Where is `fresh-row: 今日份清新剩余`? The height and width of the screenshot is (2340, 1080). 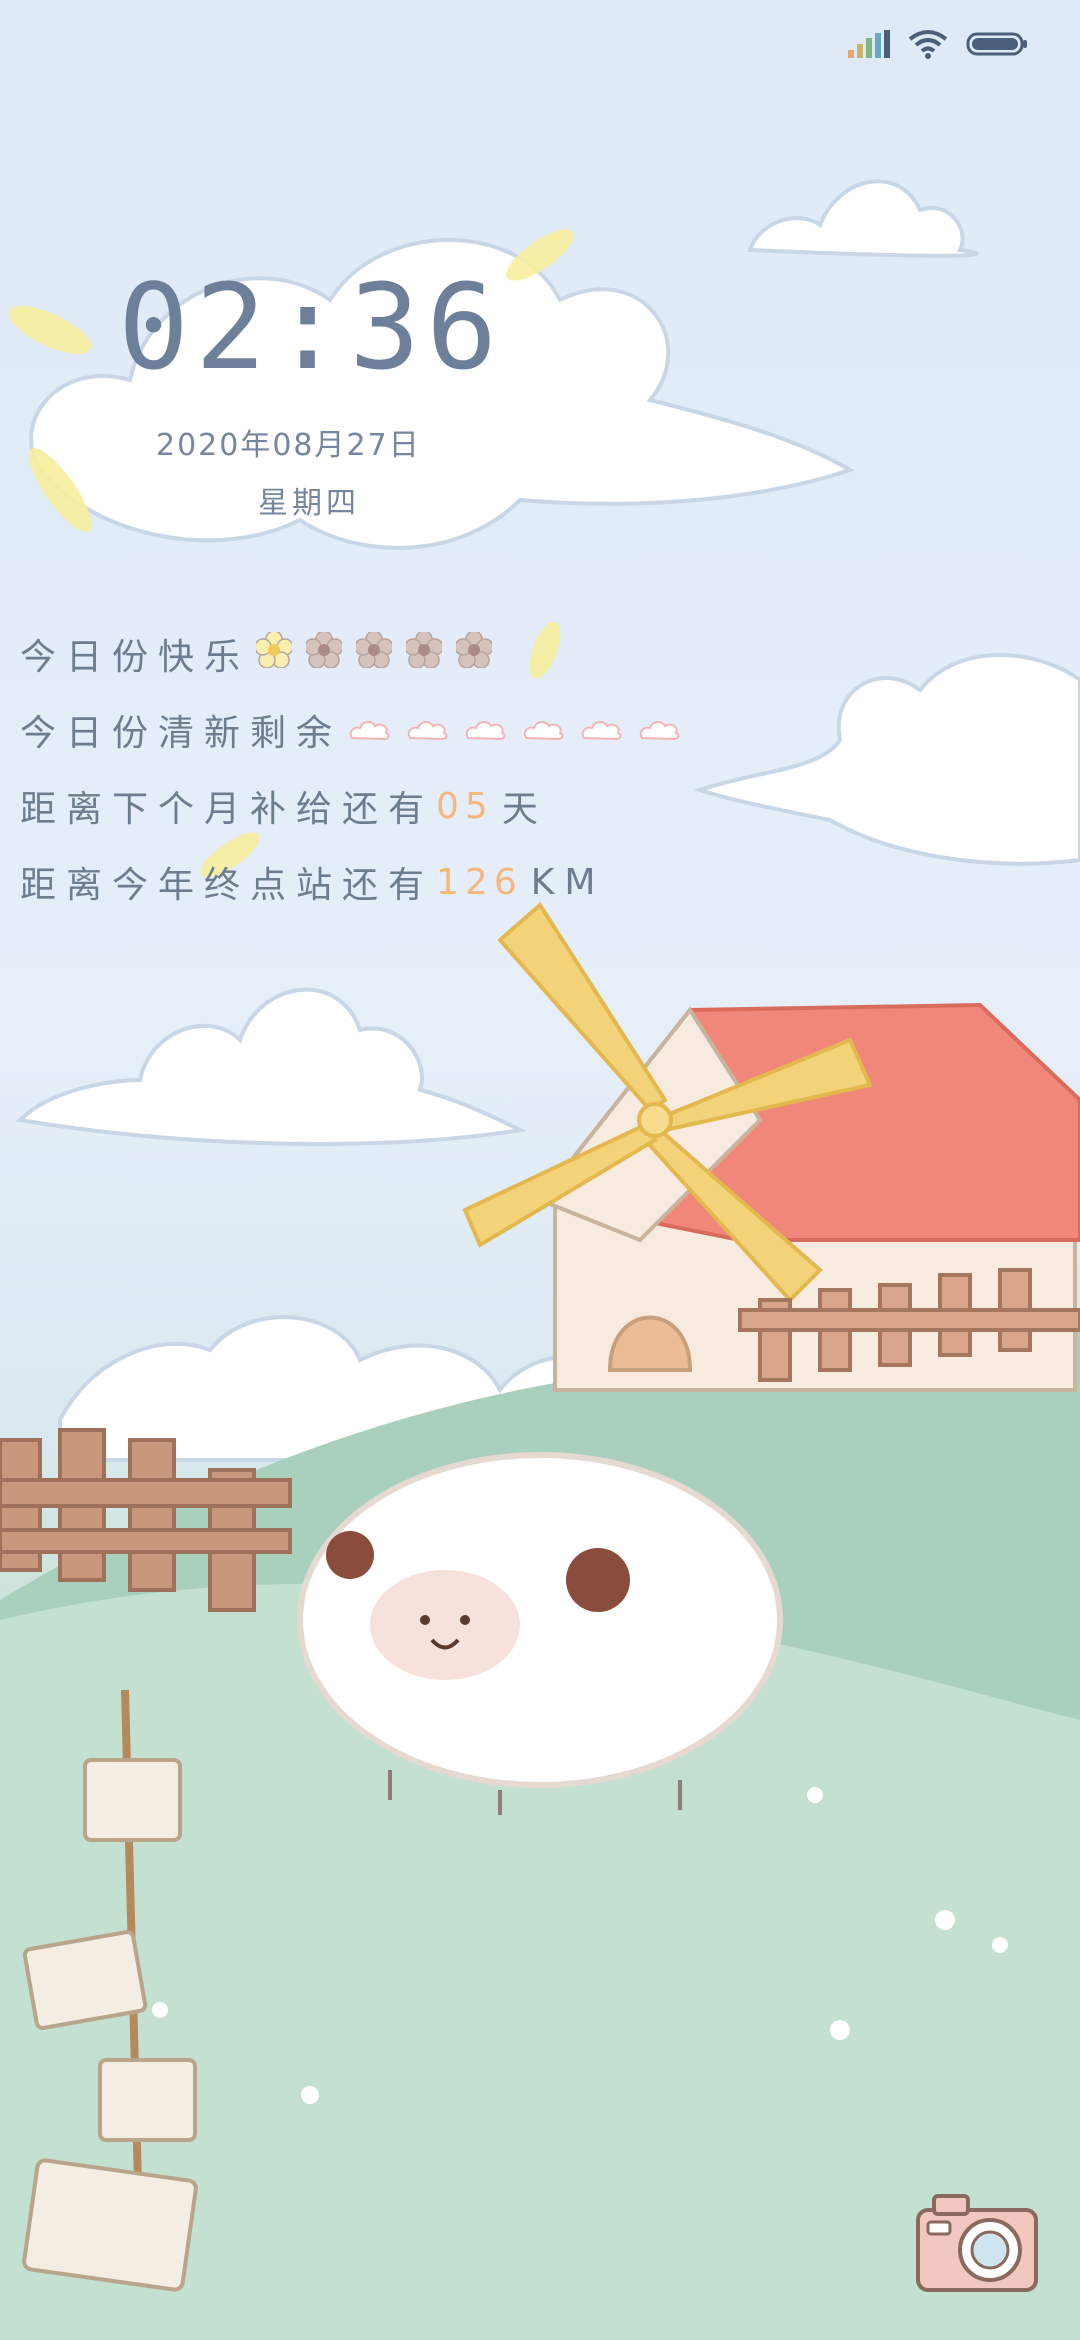
fresh-row: 今日份清新剩余 is located at coordinates (358, 730).